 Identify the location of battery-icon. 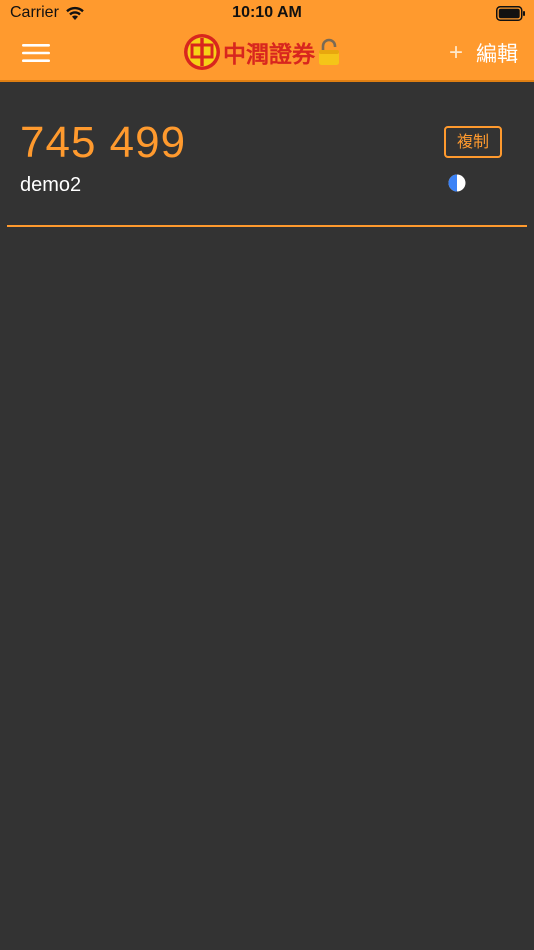
(510, 13).